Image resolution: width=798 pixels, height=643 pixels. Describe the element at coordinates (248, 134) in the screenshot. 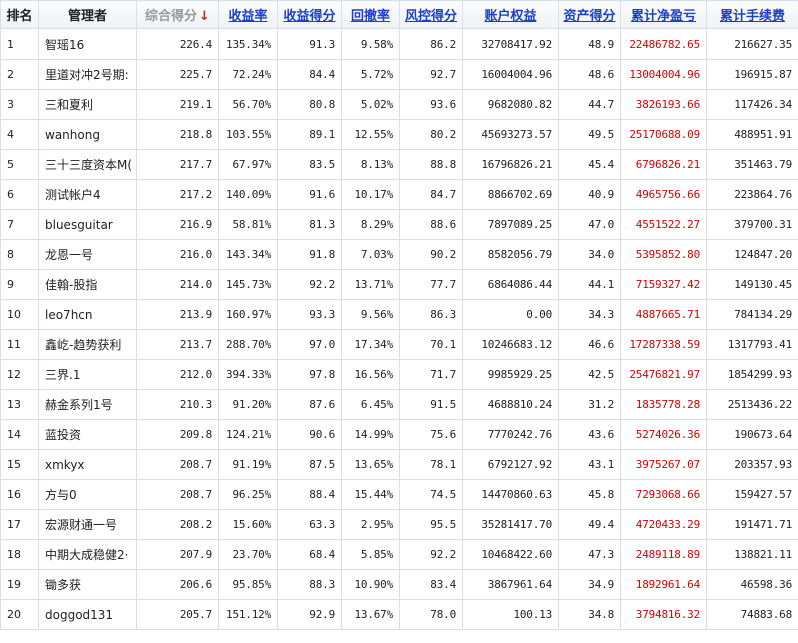

I see `cell-return-rate: 103.55%` at that location.